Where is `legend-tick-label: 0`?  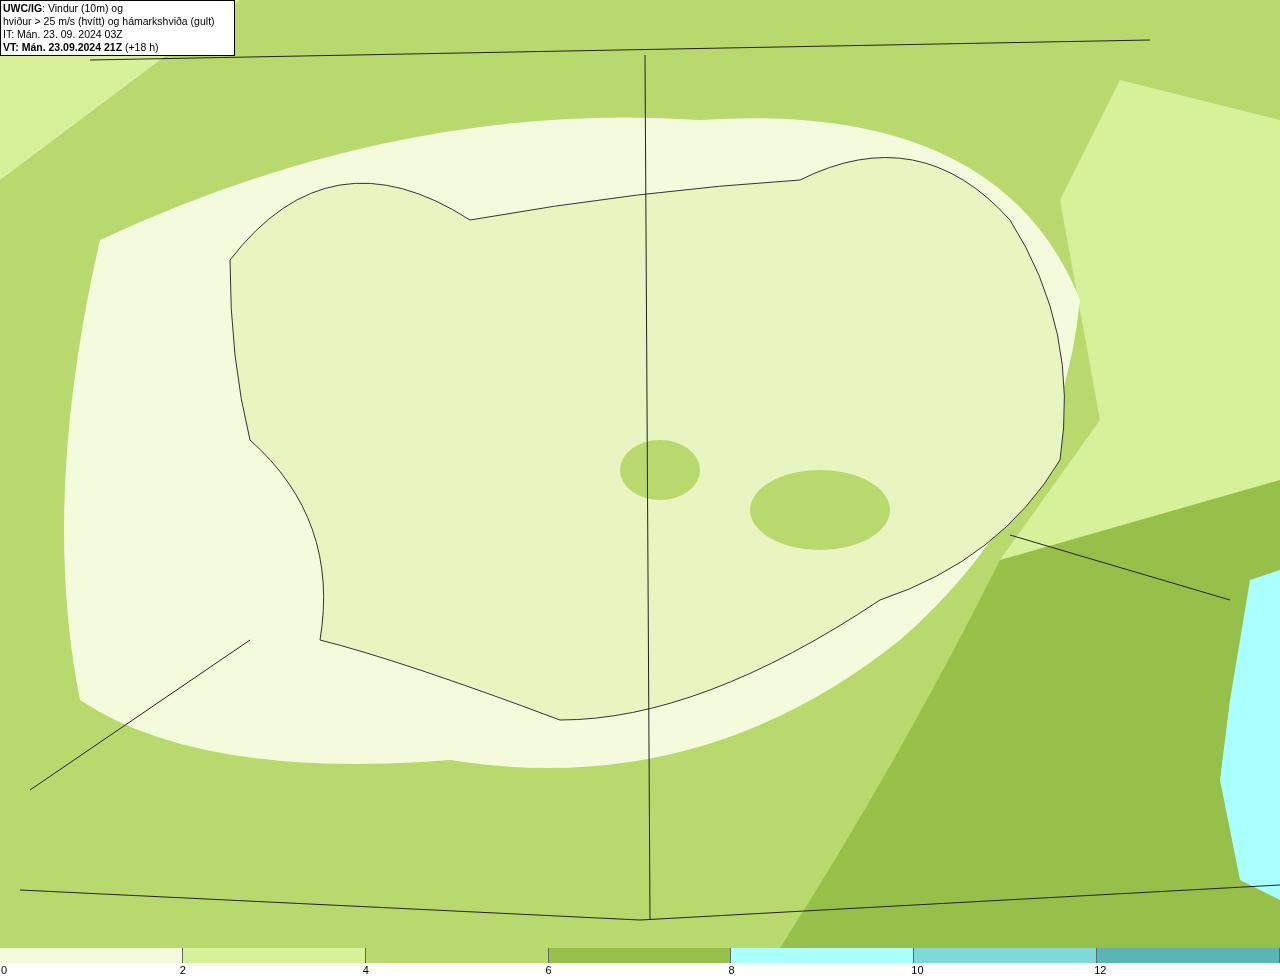 legend-tick-label: 0 is located at coordinates (4, 970).